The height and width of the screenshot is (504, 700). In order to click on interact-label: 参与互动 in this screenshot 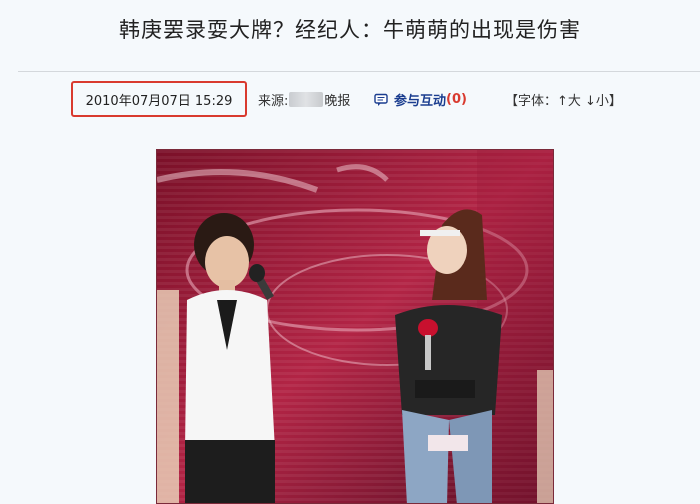, I will do `click(420, 99)`.